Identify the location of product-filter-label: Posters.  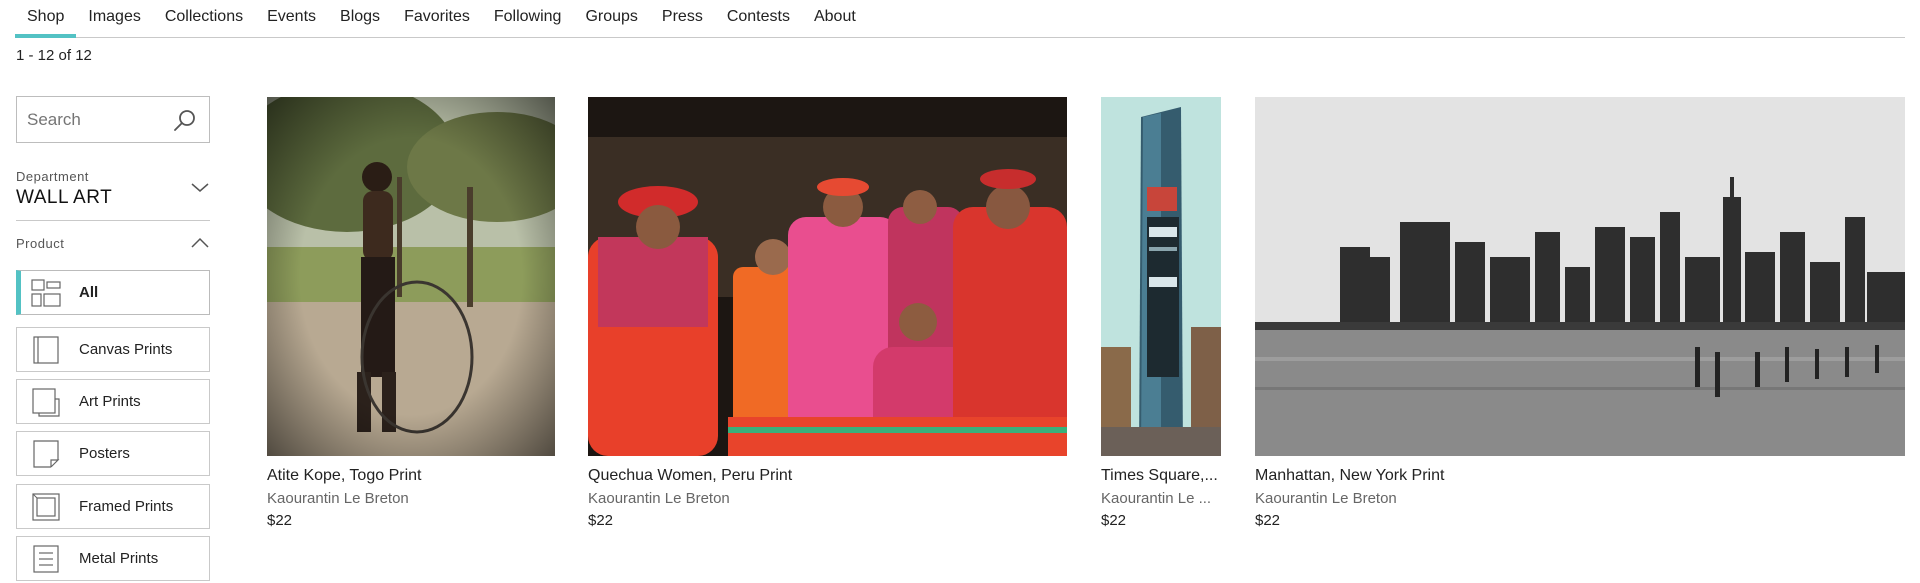
(104, 453).